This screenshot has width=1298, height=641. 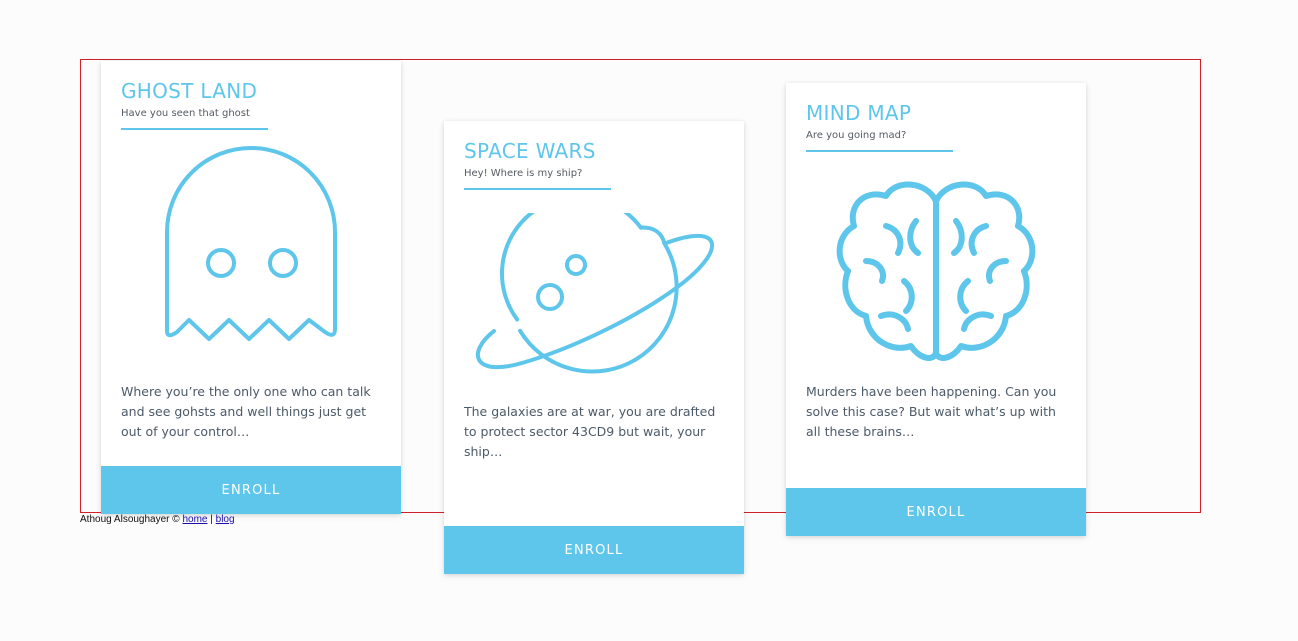 I want to click on card-title: GHOST LAND, so click(x=189, y=91).